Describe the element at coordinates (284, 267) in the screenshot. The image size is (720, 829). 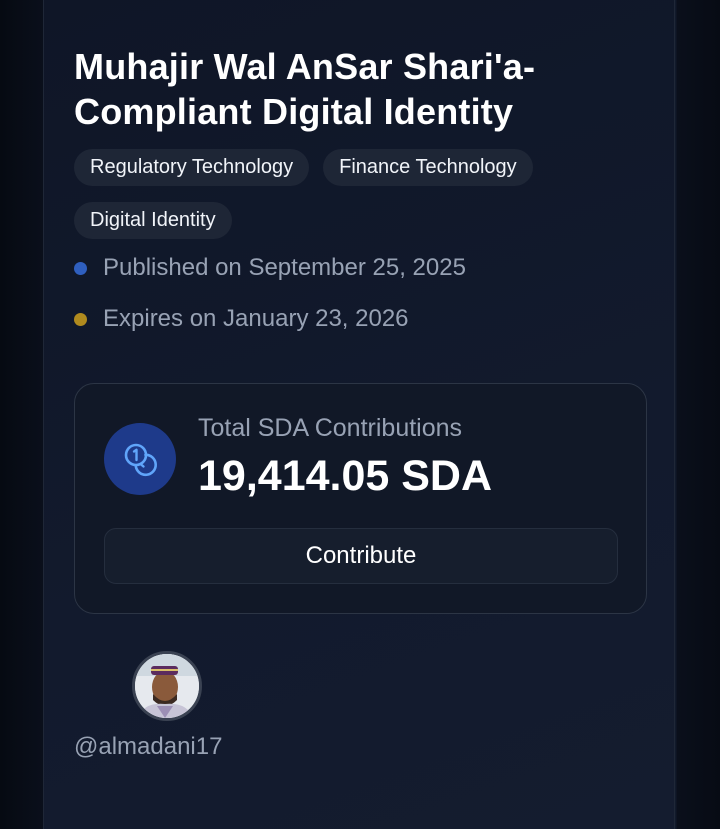
I see `published-text: Published on September 25, 2025` at that location.